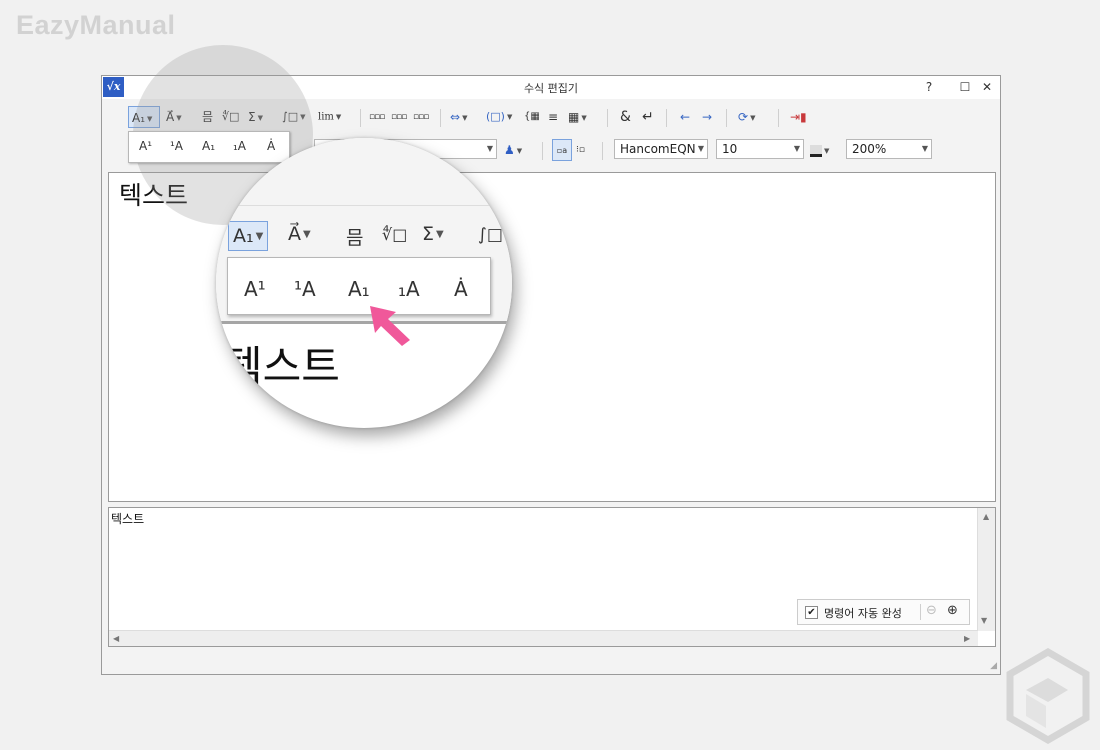  I want to click on font-select-value: HancomEQN, so click(658, 149).